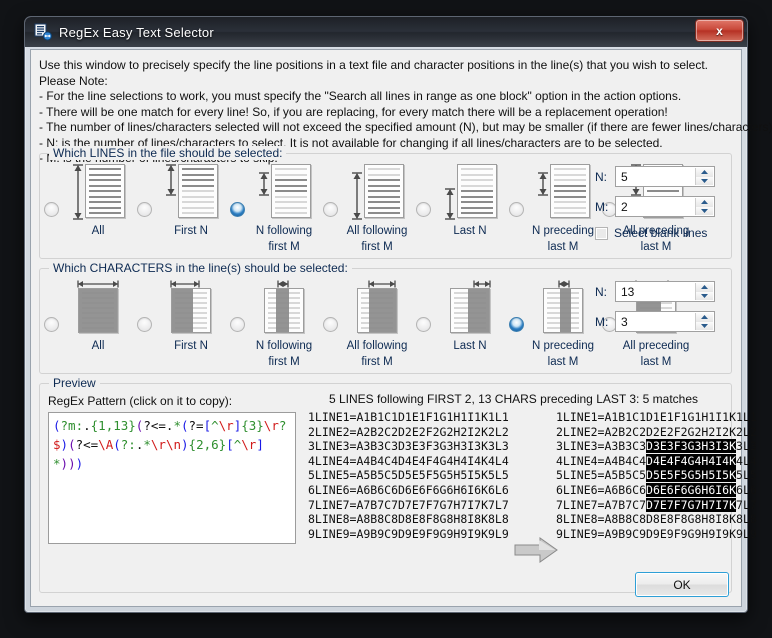 The height and width of the screenshot is (638, 772). What do you see at coordinates (746, 475) in the screenshot?
I see `result-text-suffix: 5L5` at bounding box center [746, 475].